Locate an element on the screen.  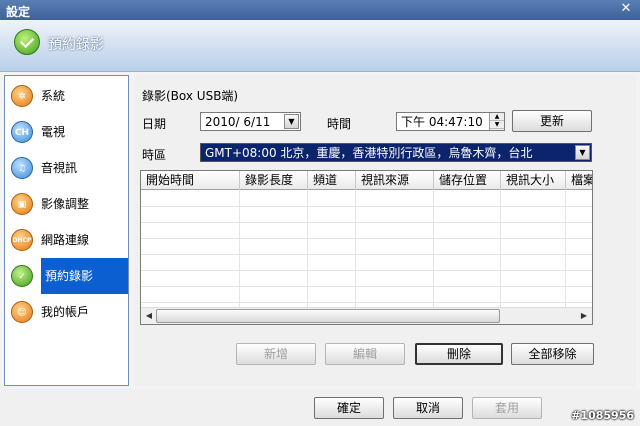
spin-buttons: ▲ ▼ is located at coordinates (496, 121).